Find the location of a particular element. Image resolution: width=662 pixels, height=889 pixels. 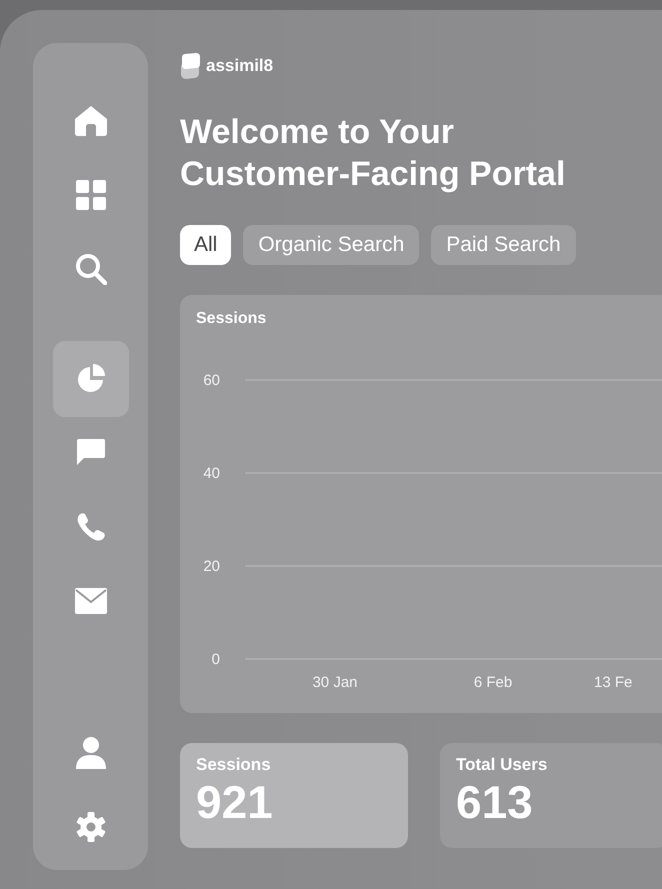

x-tick-label: 30 Jan is located at coordinates (335, 682).